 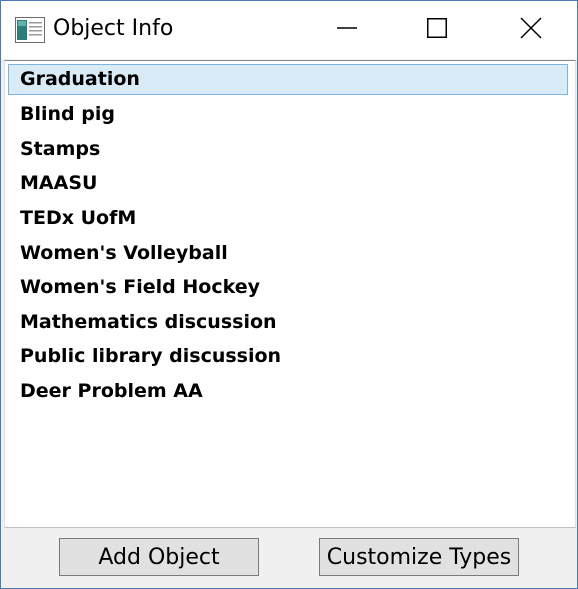 I want to click on list-item: Stamps, so click(x=288, y=149).